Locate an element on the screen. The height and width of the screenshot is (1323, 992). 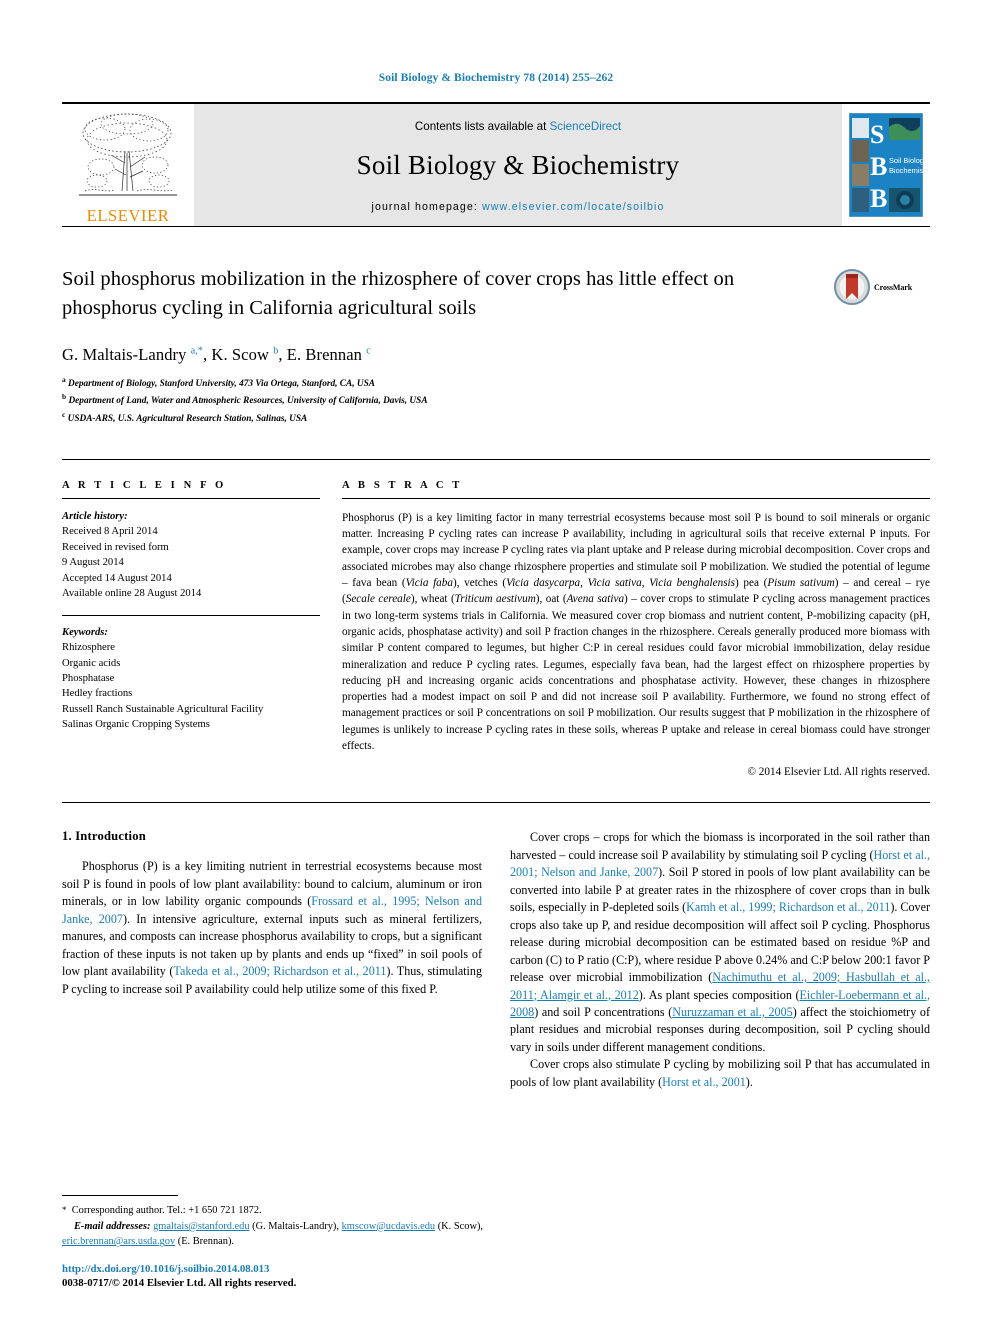
crossmark-label: CrossMark is located at coordinates (893, 287).